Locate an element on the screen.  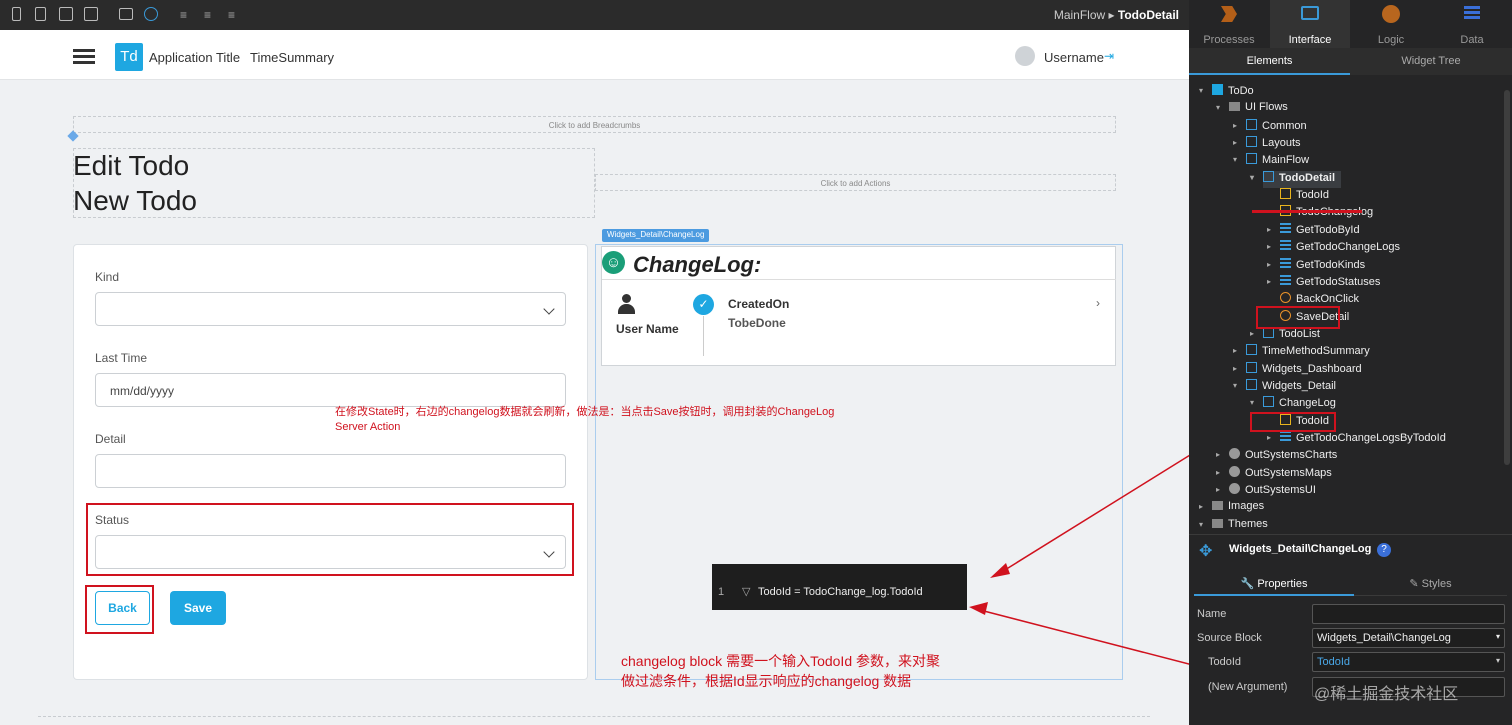
tree-item-label: GetTodoChangeLogsByTodoId is located at coordinates (1371, 438).